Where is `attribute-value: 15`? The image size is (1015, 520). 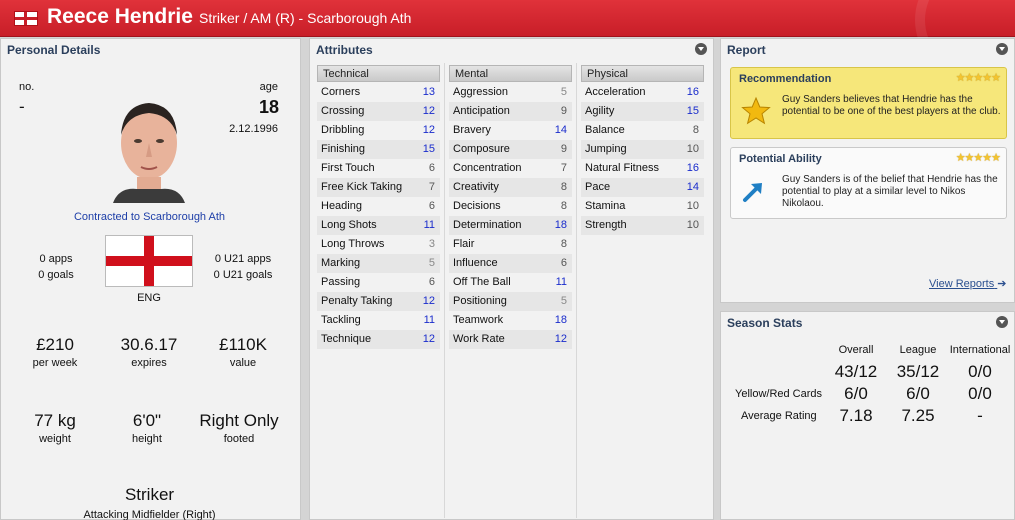
attribute-value: 15 is located at coordinates (692, 111).